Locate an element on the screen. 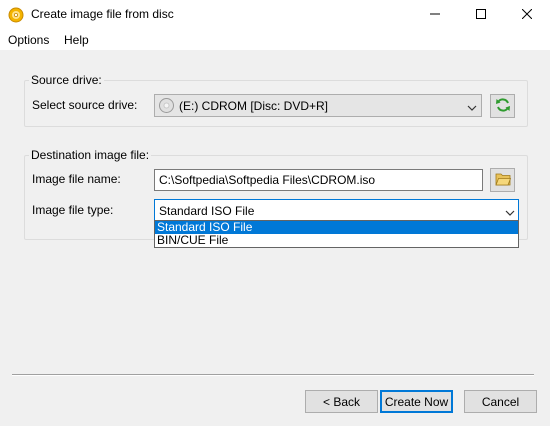  menu-bar: Options Help is located at coordinates (275, 40).